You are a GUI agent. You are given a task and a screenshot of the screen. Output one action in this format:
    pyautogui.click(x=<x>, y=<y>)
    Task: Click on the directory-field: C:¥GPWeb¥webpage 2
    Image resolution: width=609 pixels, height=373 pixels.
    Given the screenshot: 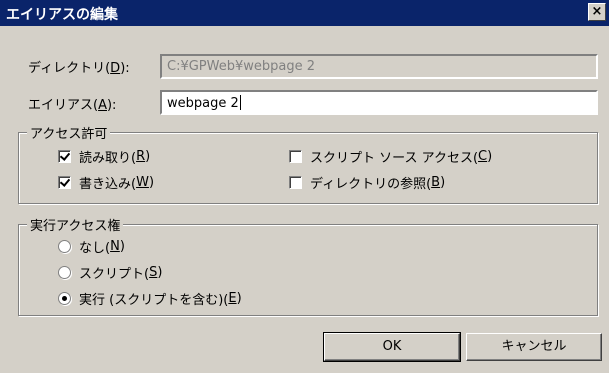 What is the action you would take?
    pyautogui.click(x=379, y=66)
    